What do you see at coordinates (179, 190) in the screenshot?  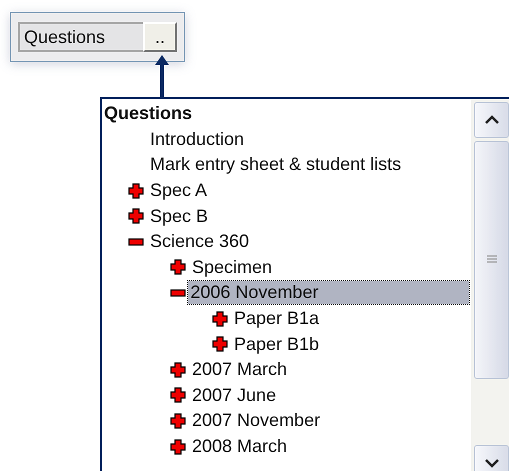 I see `tree-item: Spec A` at bounding box center [179, 190].